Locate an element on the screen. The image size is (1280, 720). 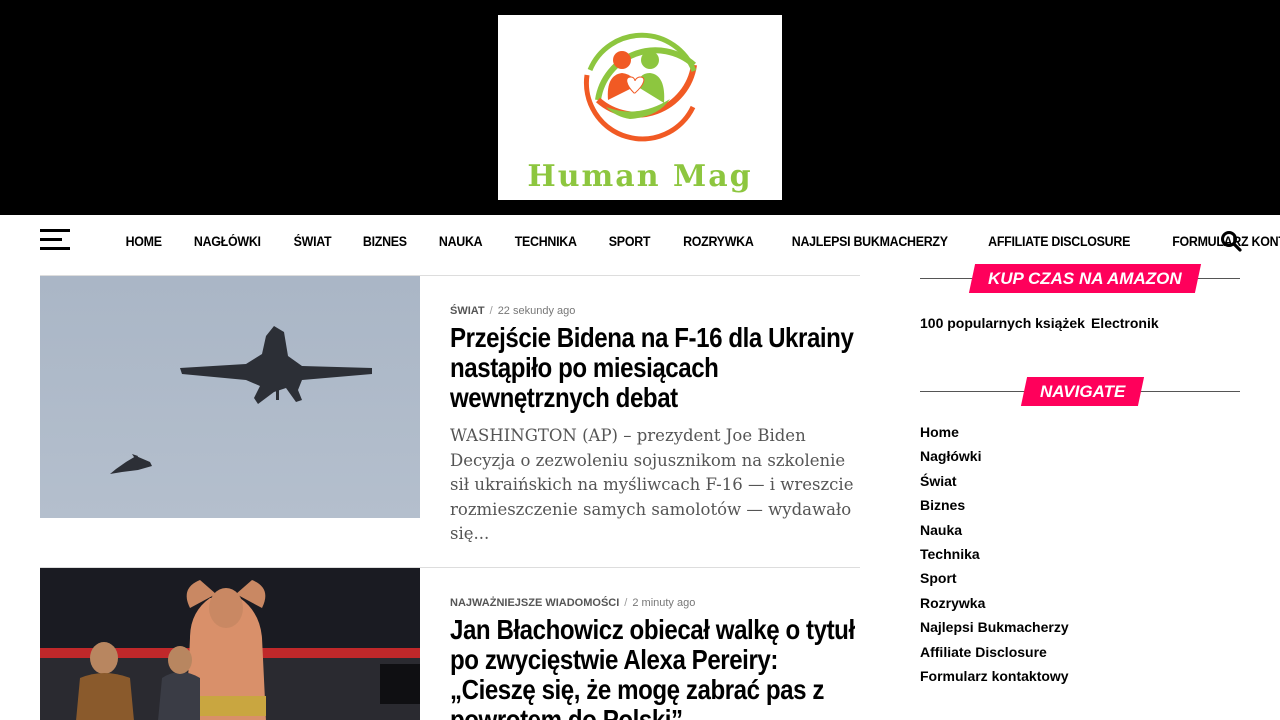
logo-text: Human Mag is located at coordinates (640, 176).